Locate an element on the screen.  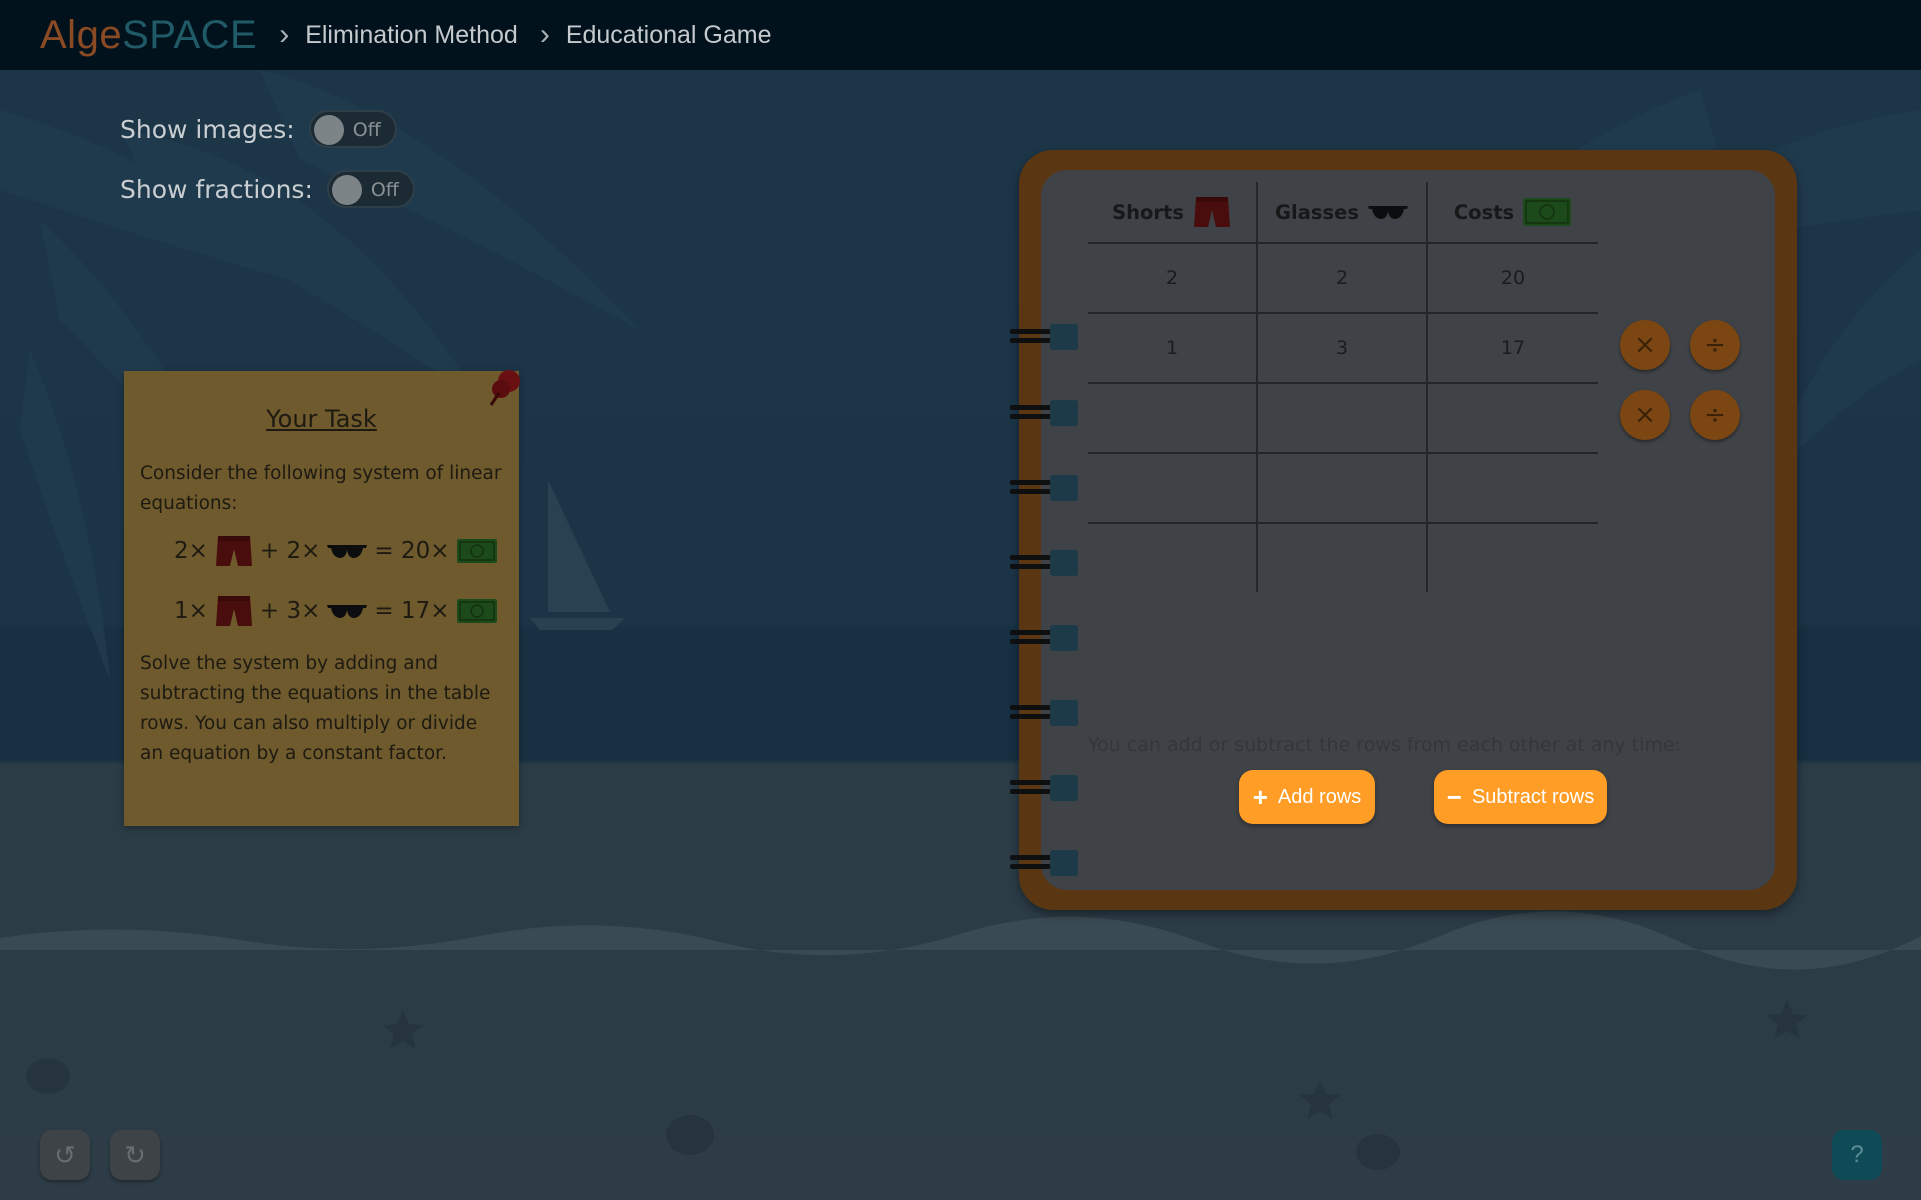
plus-icon: + is located at coordinates (1260, 796).